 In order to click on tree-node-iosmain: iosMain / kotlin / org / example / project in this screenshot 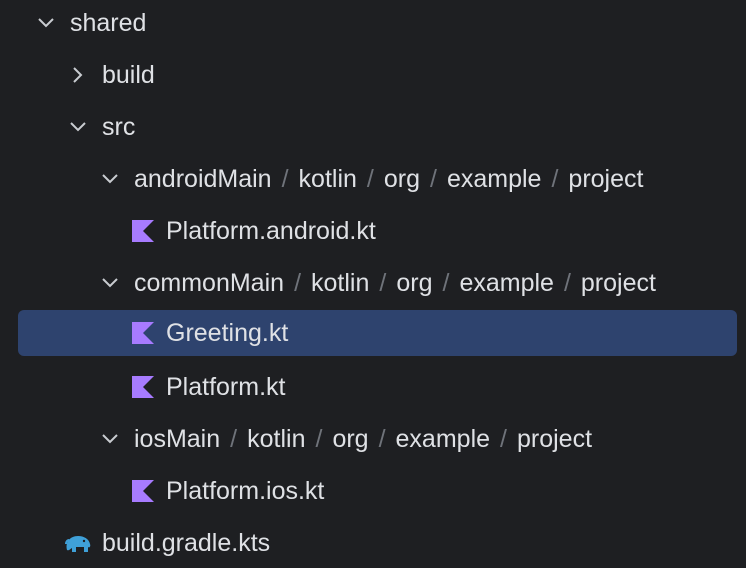, I will do `click(377, 439)`.